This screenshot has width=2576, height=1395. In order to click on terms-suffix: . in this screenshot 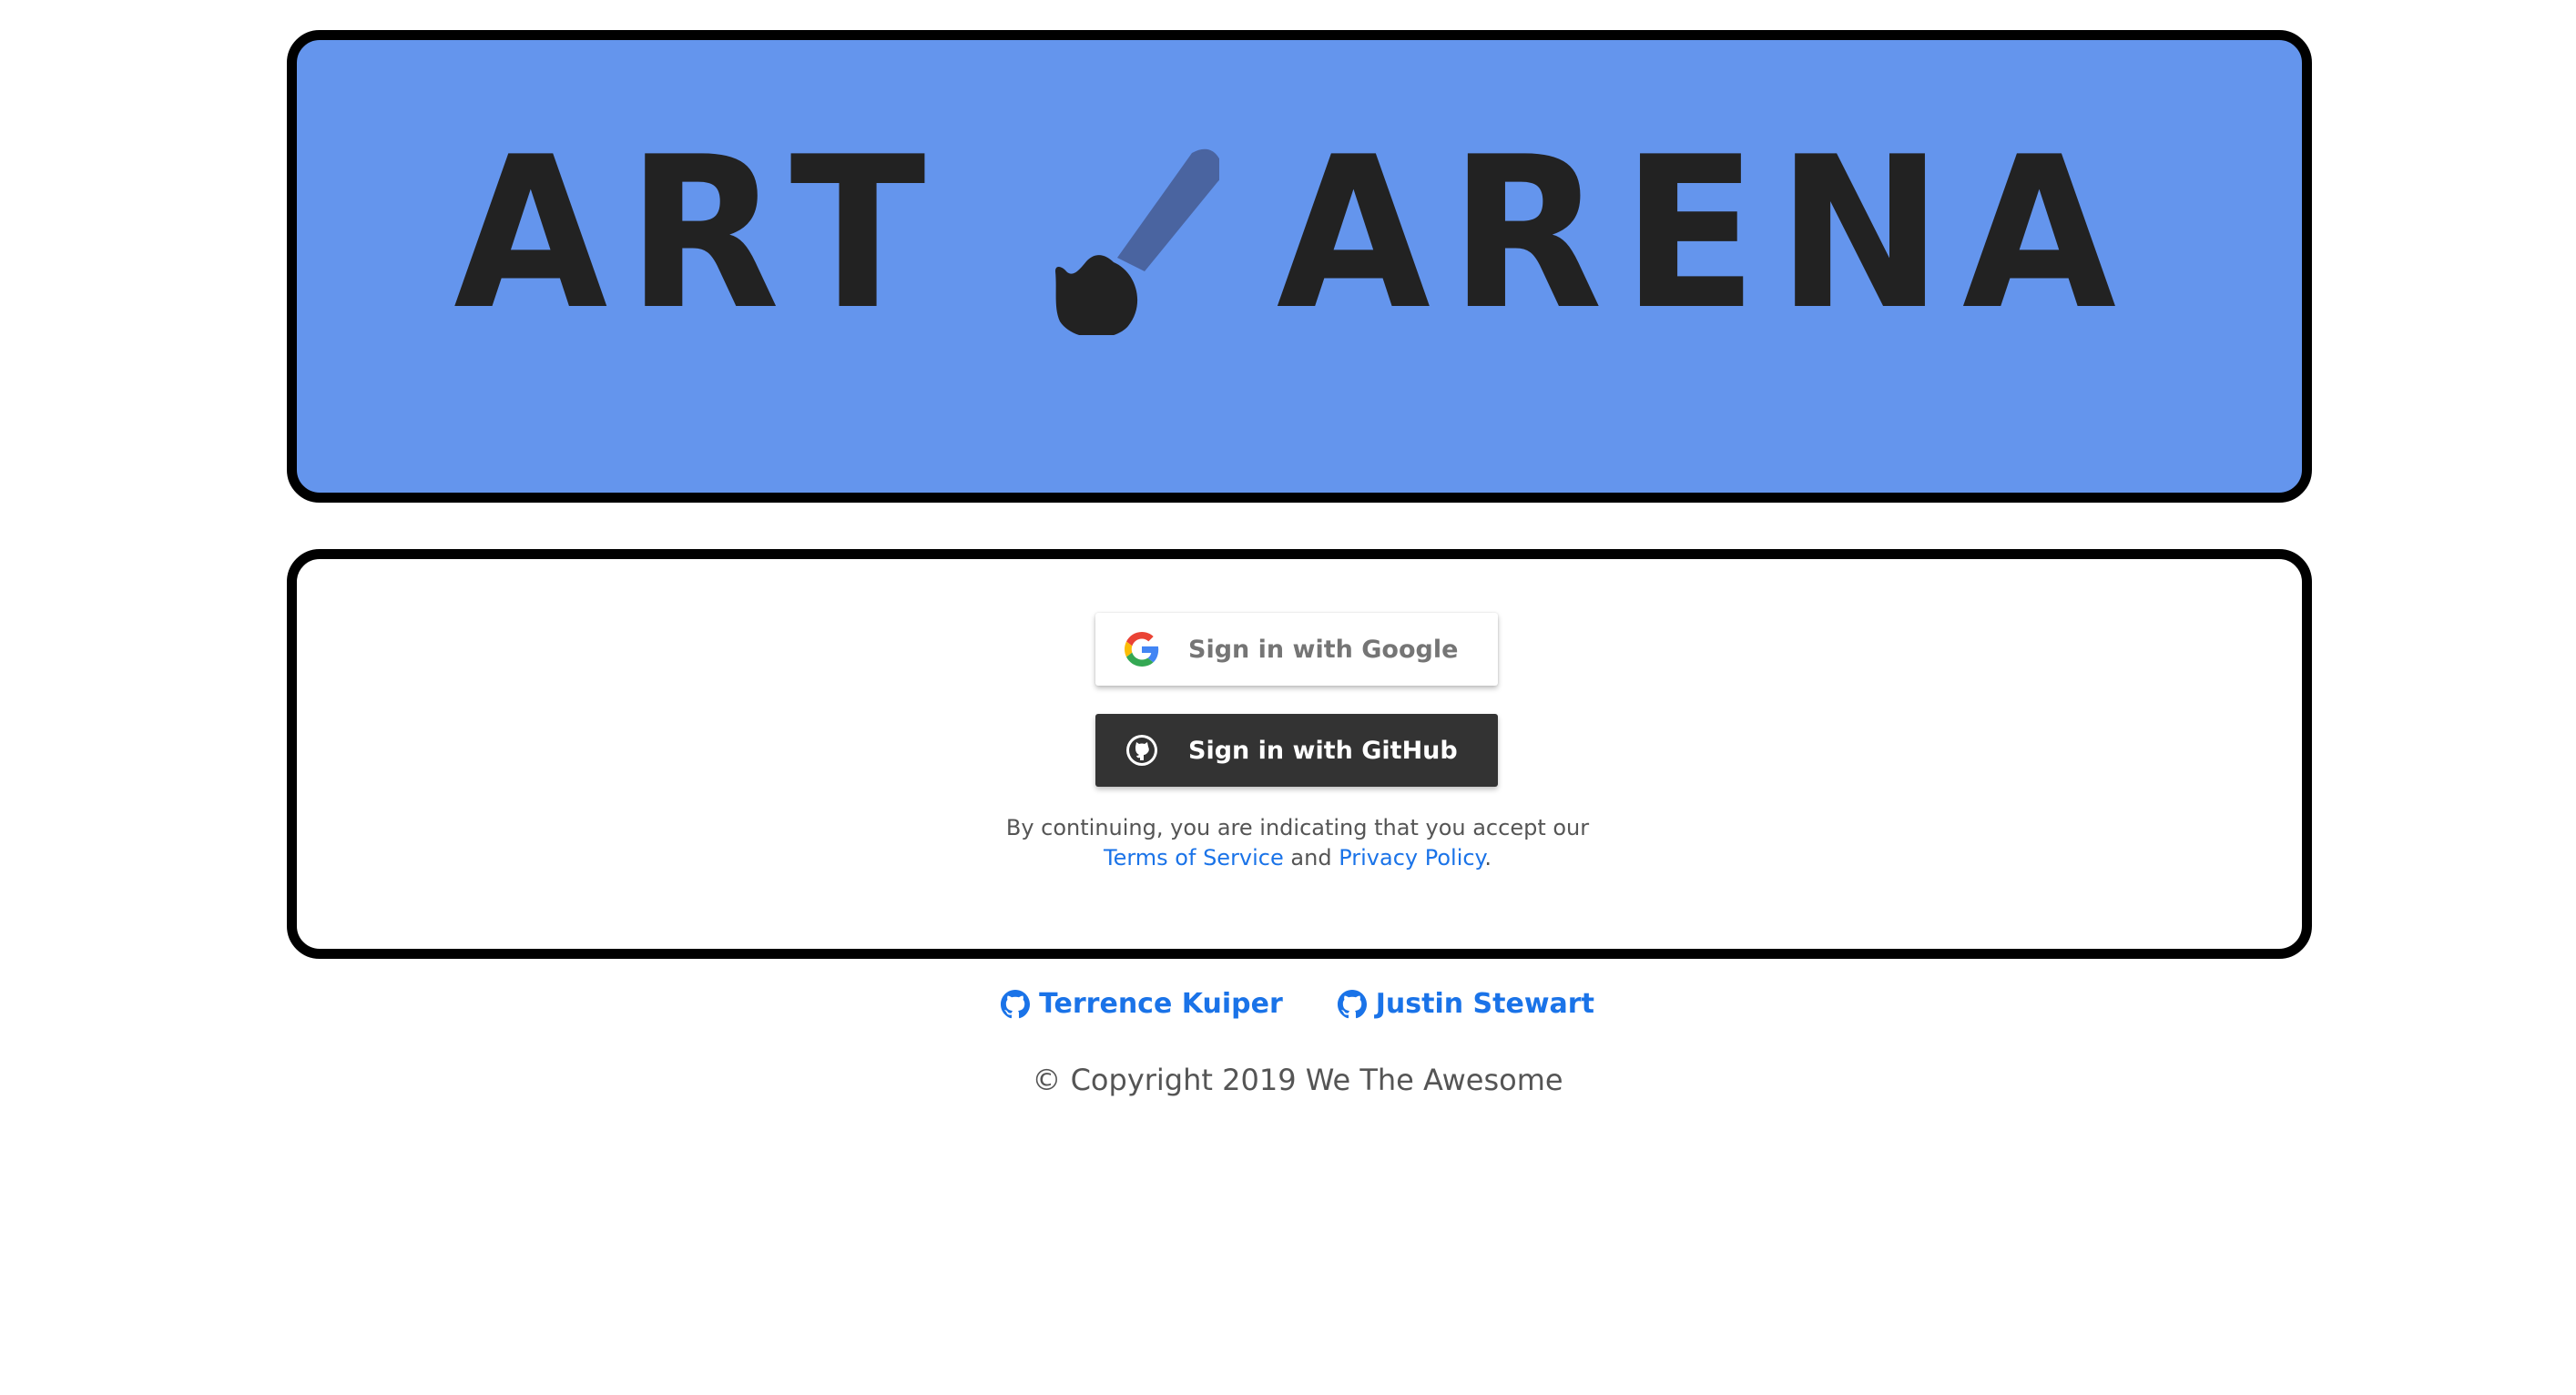, I will do `click(1488, 858)`.